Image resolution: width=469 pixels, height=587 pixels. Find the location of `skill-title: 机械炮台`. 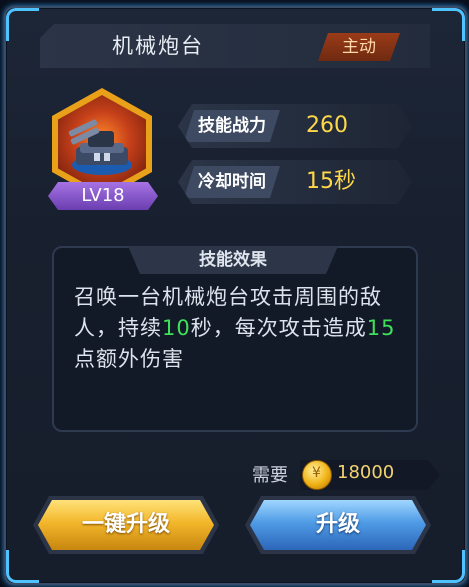

skill-title: 机械炮台 is located at coordinates (158, 46).